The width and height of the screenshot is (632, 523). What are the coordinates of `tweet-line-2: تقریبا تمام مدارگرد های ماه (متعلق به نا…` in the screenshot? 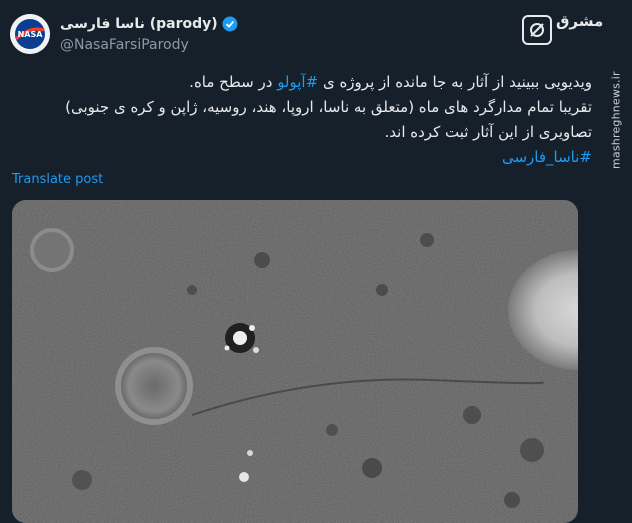 It's located at (328, 107).